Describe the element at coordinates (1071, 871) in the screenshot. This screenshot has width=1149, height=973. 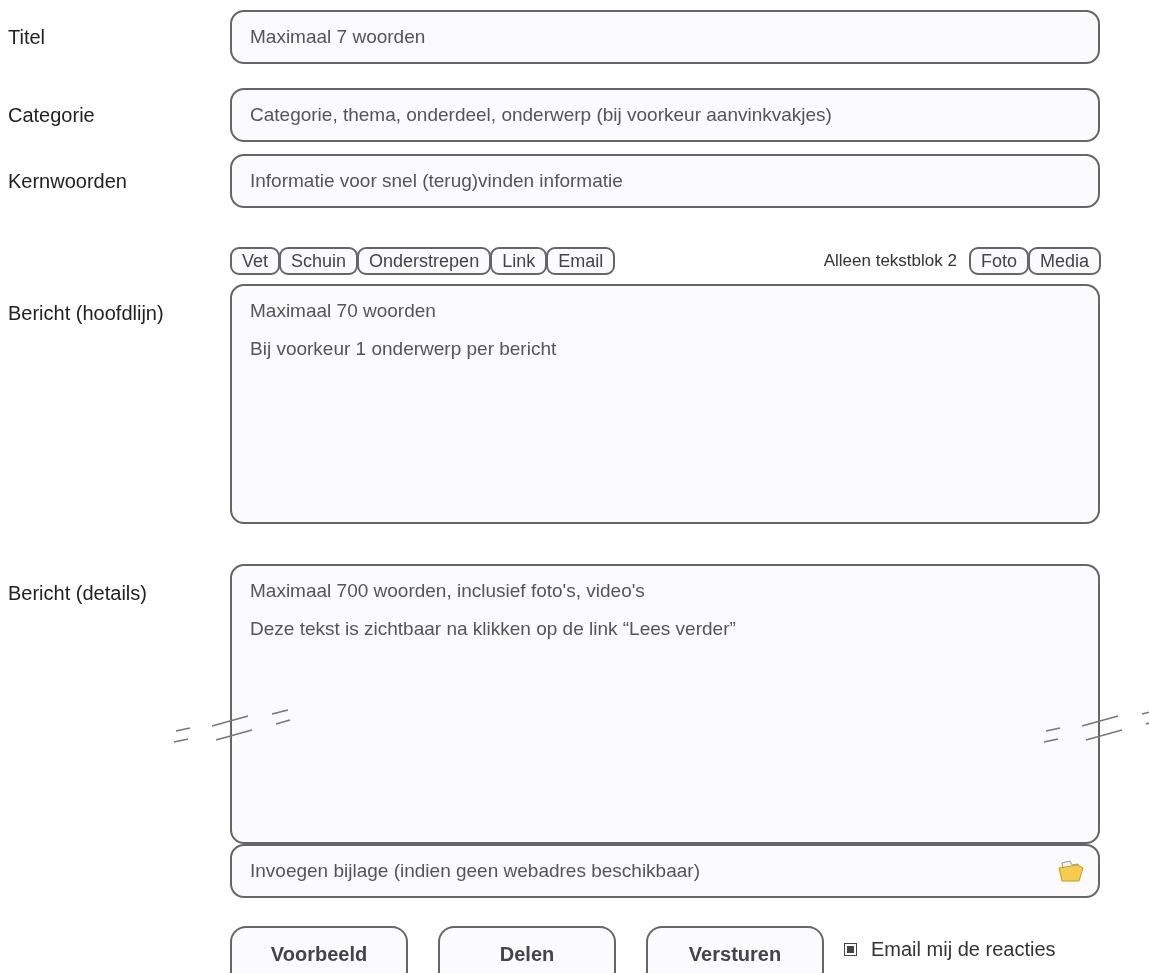
I see `folder-icon` at that location.